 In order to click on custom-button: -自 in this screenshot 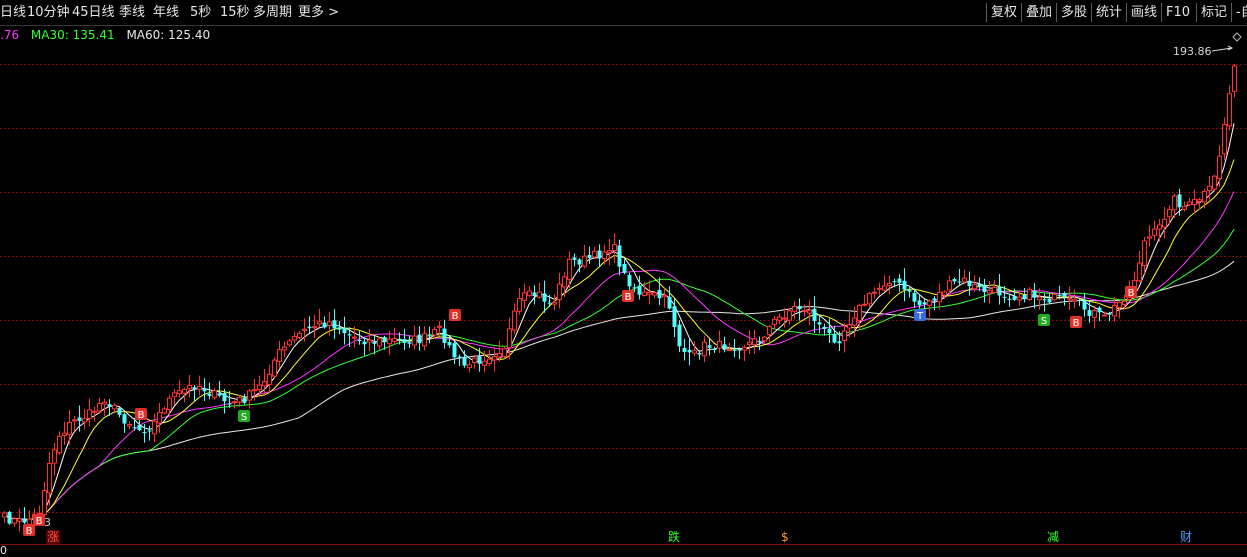, I will do `click(1239, 12)`.